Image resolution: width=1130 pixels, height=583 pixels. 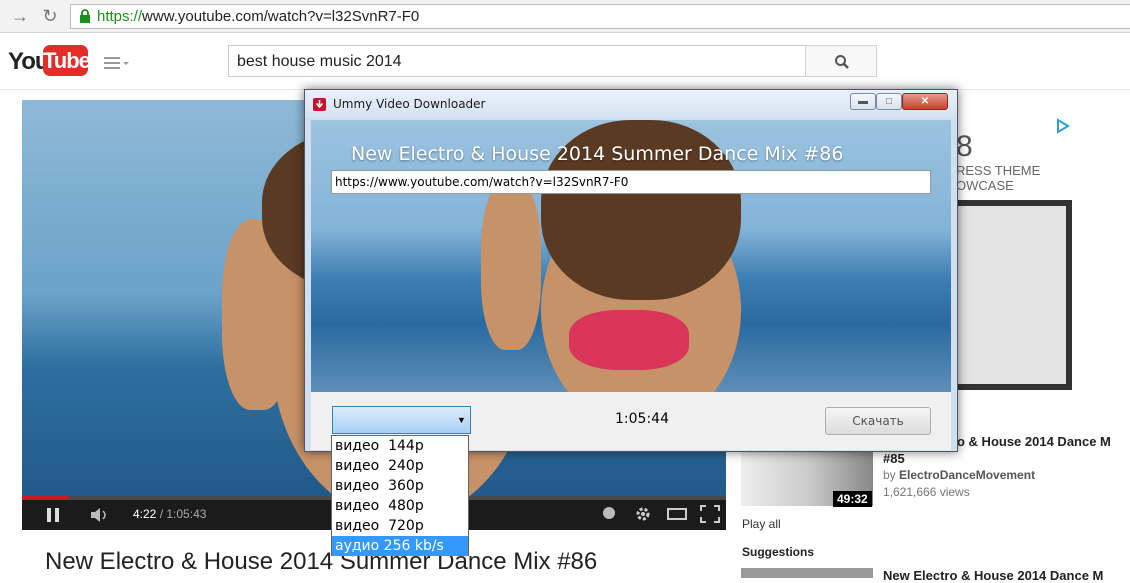 What do you see at coordinates (400, 506) in the screenshot?
I see `format-option-480p: видео 480p` at bounding box center [400, 506].